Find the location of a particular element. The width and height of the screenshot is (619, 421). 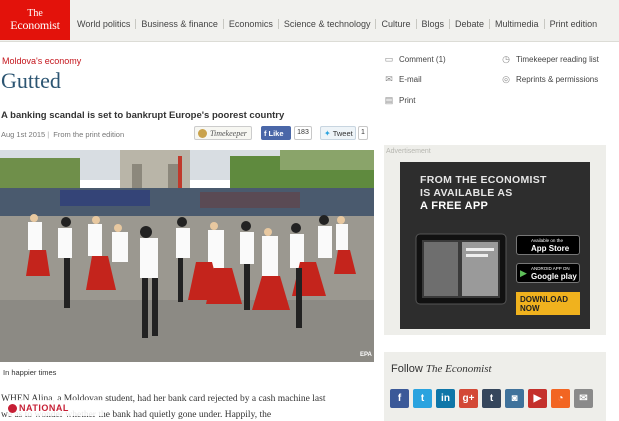

twitter-bird-icon: ✦ is located at coordinates (327, 133).